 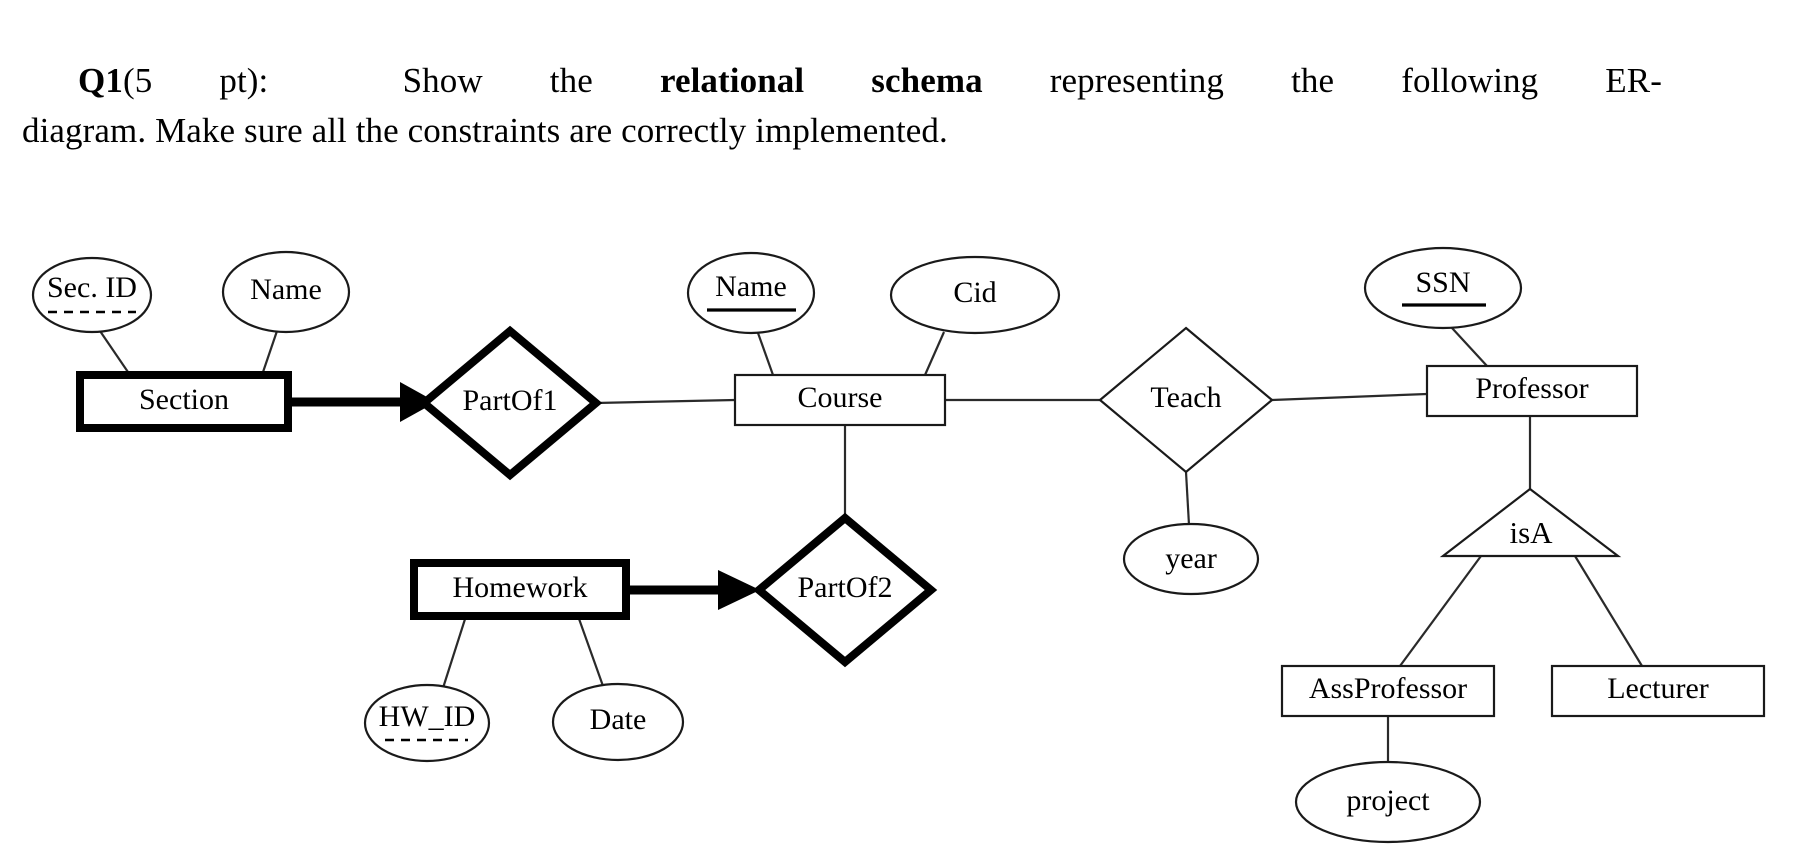 I want to click on edge-teach-year, so click(x=1187, y=498).